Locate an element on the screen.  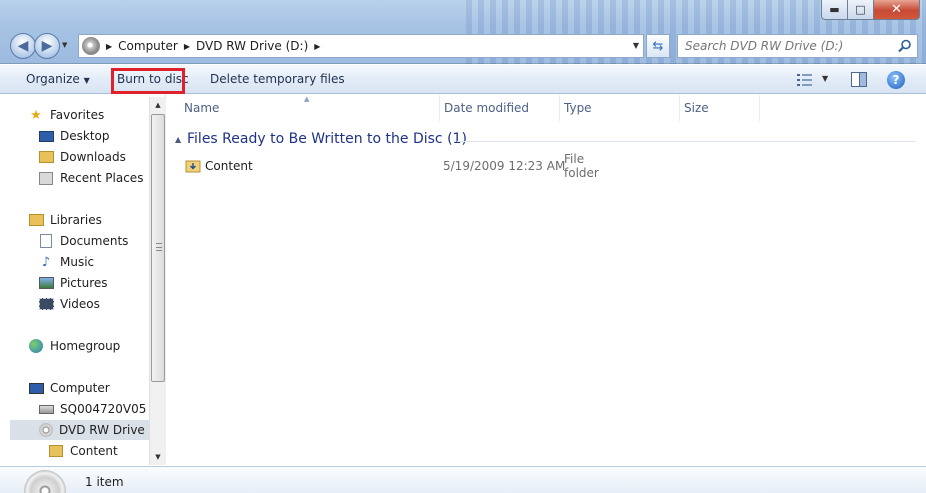
nav-label: Videos is located at coordinates (80, 304).